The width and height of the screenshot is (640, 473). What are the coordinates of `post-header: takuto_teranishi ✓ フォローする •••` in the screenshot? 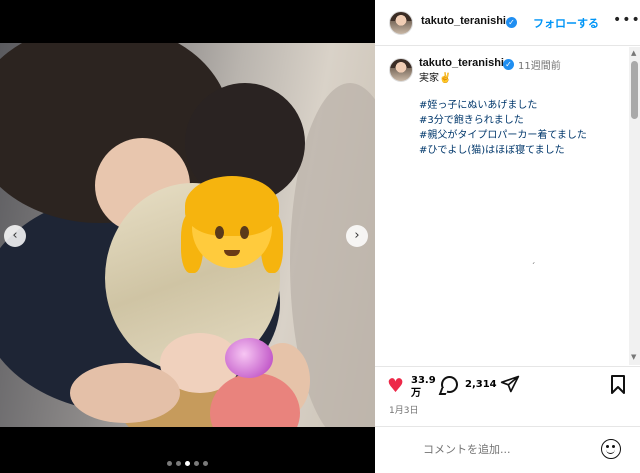 It's located at (507, 23).